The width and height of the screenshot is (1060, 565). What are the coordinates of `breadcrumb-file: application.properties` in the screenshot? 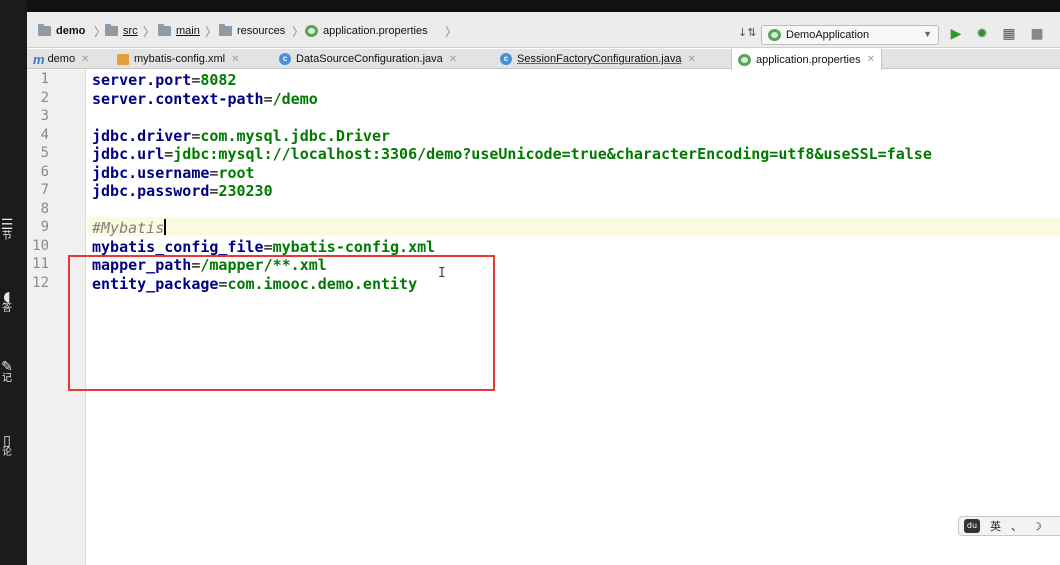 It's located at (366, 31).